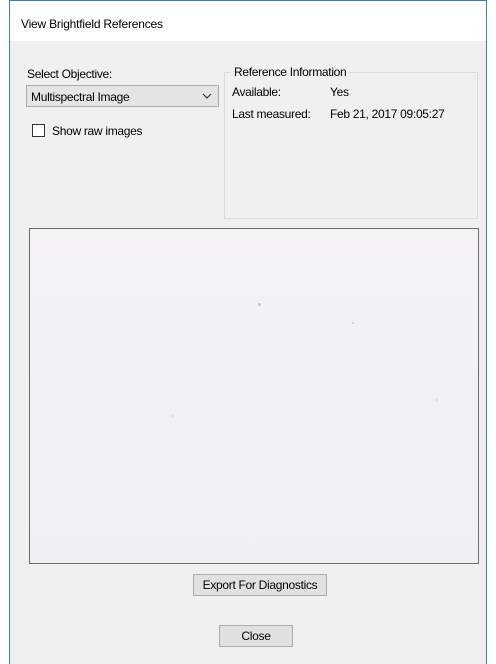 The image size is (496, 664). What do you see at coordinates (256, 92) in the screenshot?
I see `available-label: Available:` at bounding box center [256, 92].